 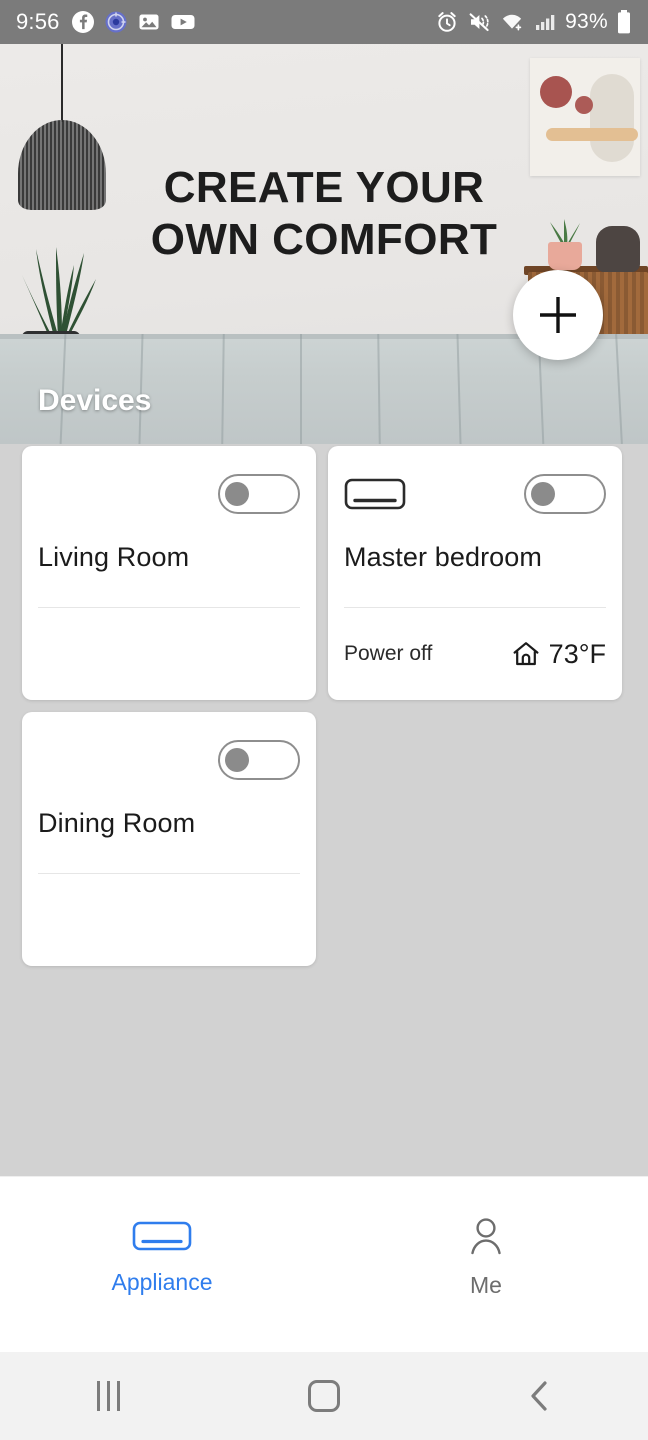 What do you see at coordinates (82, 22) in the screenshot?
I see `facebook-icon` at bounding box center [82, 22].